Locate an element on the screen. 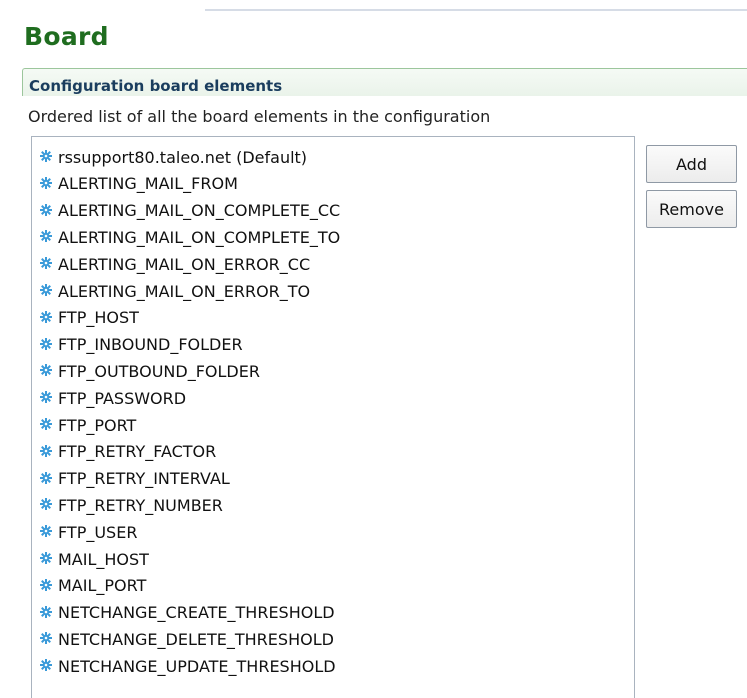  list-item: ALERTING_MAIL_FROM is located at coordinates (139, 184).